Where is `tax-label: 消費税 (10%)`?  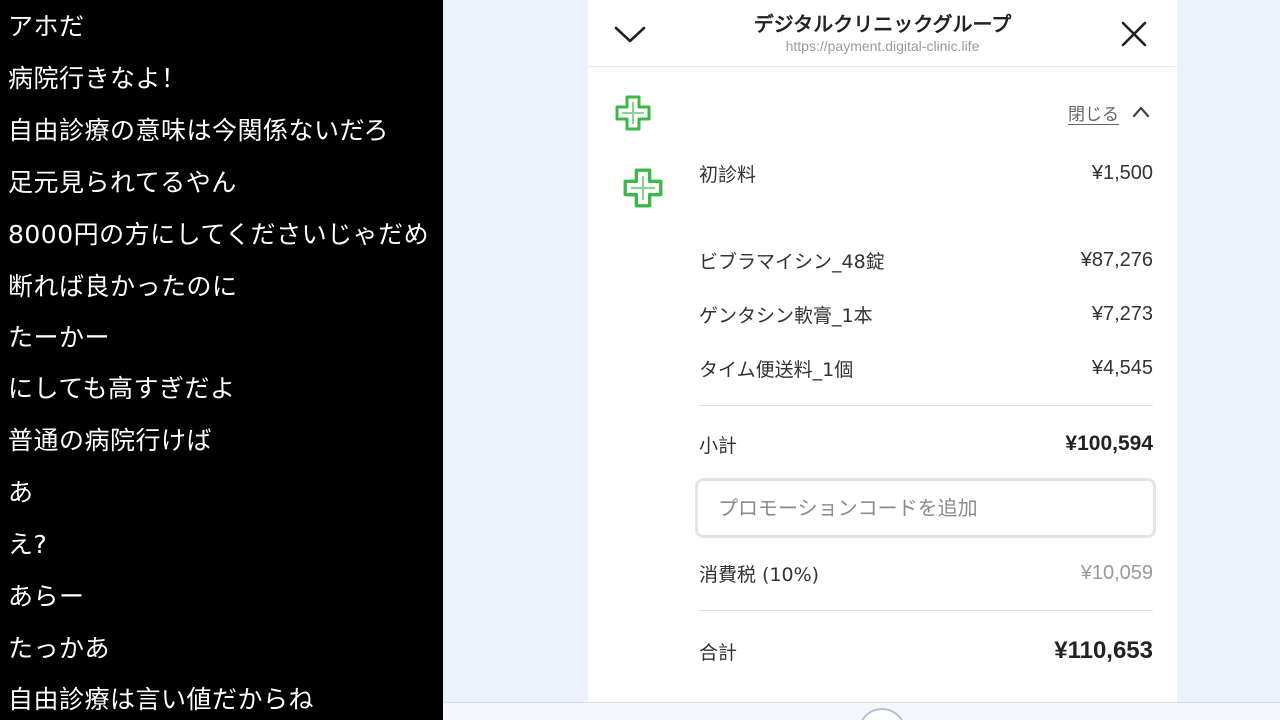
tax-label: 消費税 (10%) is located at coordinates (759, 574).